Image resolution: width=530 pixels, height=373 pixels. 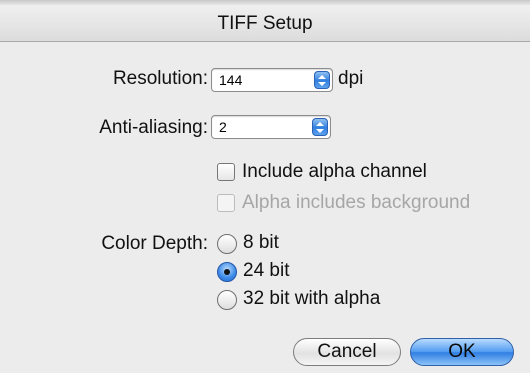 What do you see at coordinates (226, 203) in the screenshot?
I see `alpha-background-checkbox` at bounding box center [226, 203].